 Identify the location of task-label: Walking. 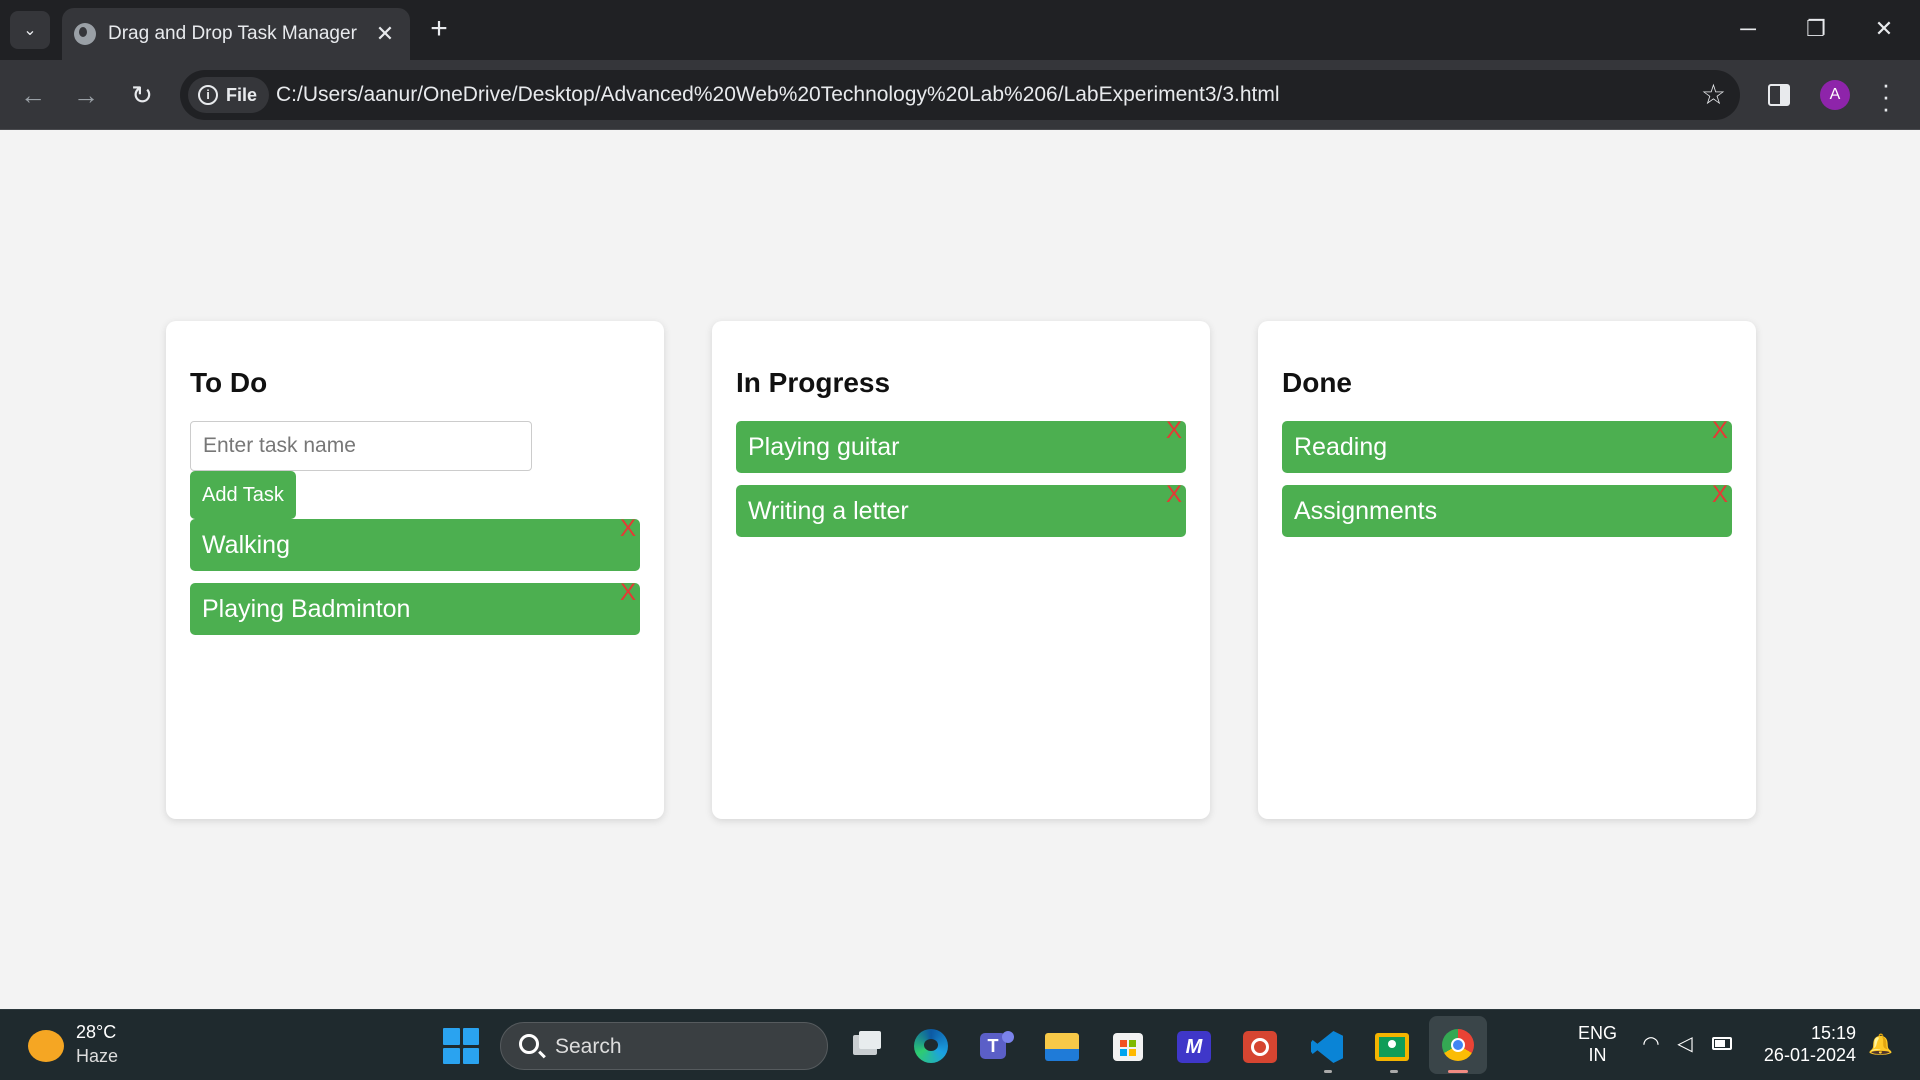
(246, 545).